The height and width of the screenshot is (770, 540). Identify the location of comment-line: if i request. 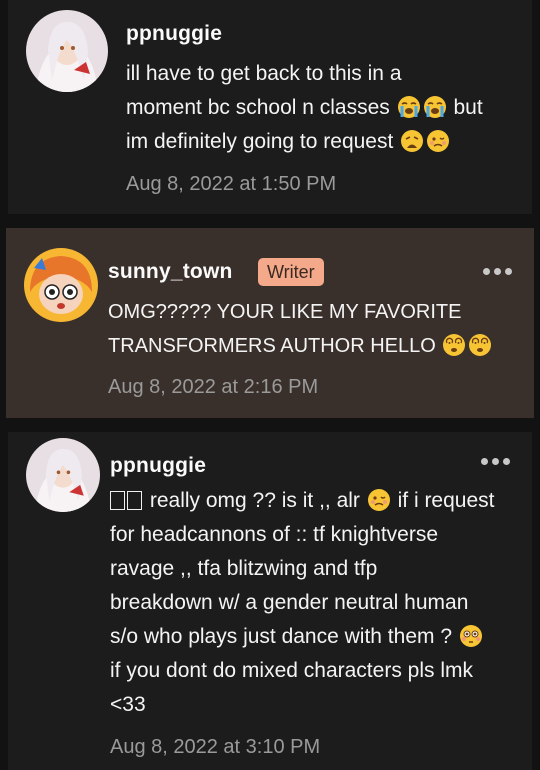
(446, 500).